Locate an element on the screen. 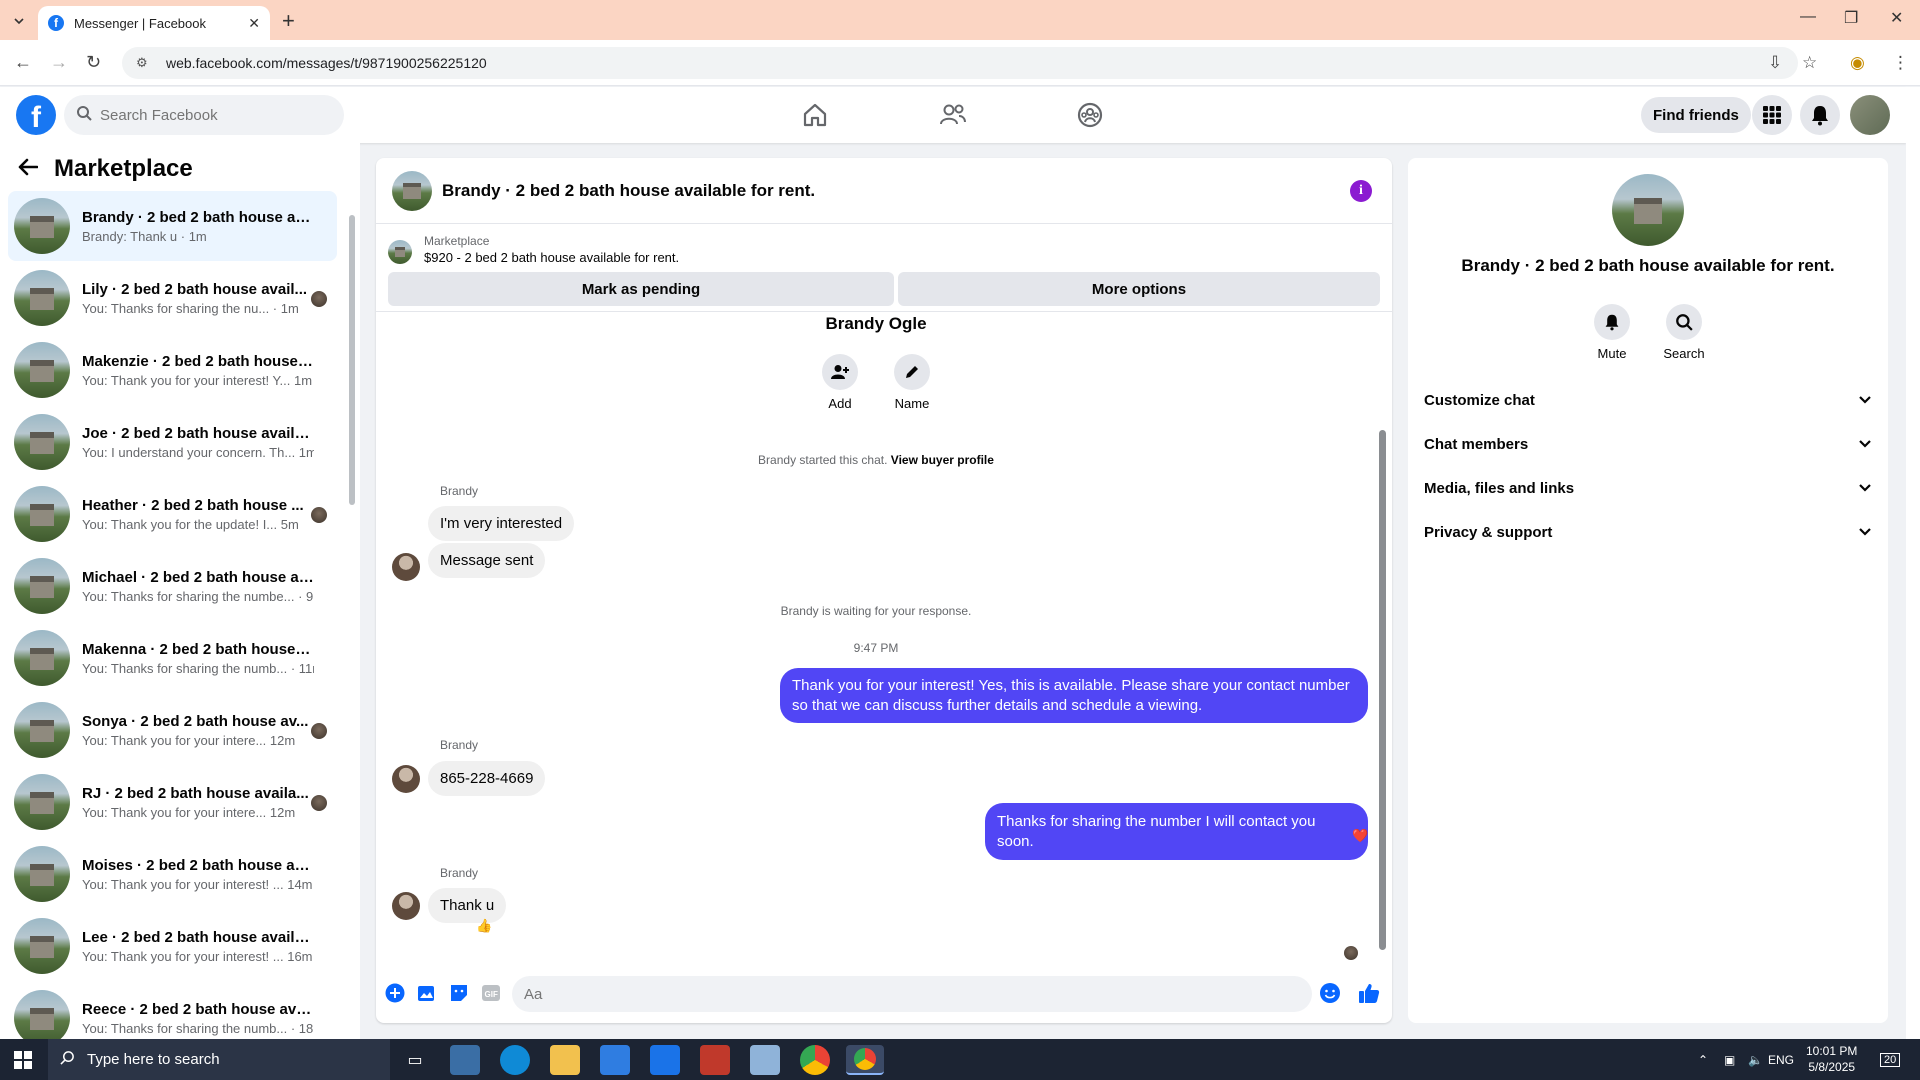 Image resolution: width=1920 pixels, height=1080 pixels. file-explorer-icon is located at coordinates (565, 1060).